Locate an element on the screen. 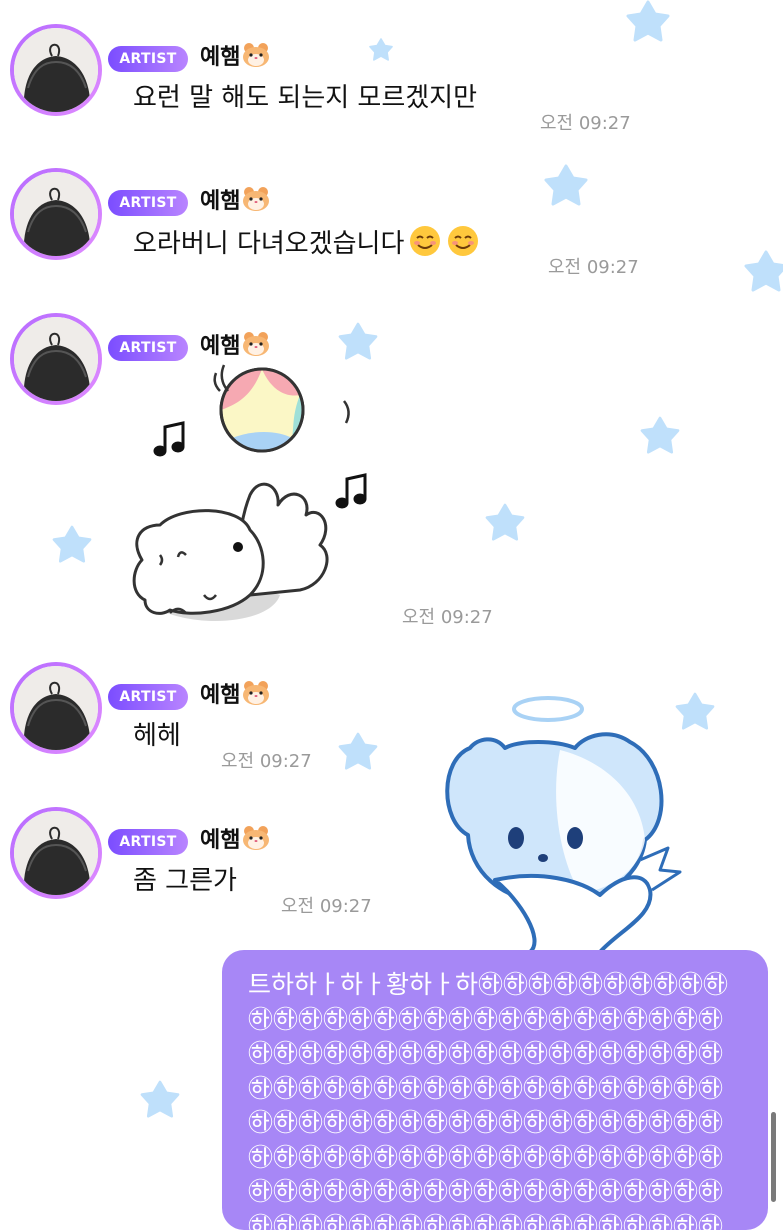 Image resolution: width=783 pixels, height=1230 pixels. message-text: 헤헤 is located at coordinates (157, 736).